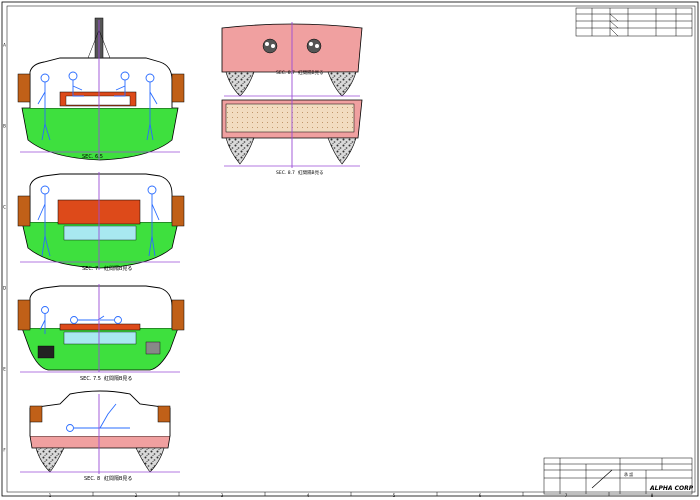 Image resolution: width=700 pixels, height=500 pixels. I want to click on section-8-7-lower-drawing: SEC. 8.7 紅間隔B見る, so click(292, 137).